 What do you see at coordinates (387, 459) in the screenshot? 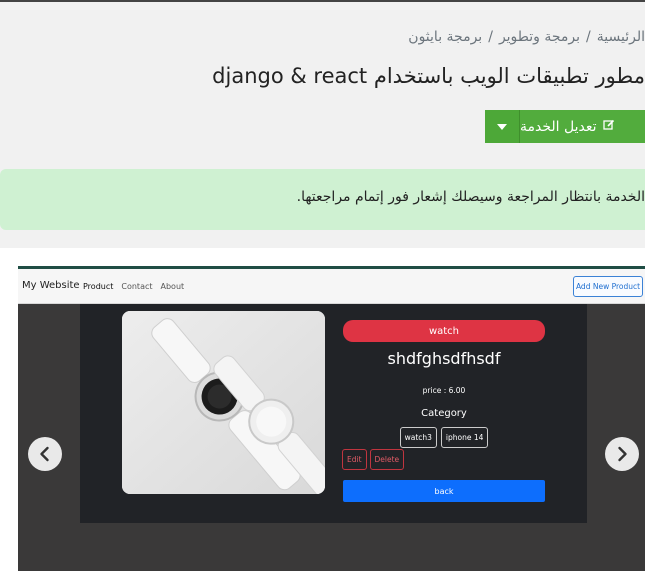
I see `delete-product-button: Delete` at bounding box center [387, 459].